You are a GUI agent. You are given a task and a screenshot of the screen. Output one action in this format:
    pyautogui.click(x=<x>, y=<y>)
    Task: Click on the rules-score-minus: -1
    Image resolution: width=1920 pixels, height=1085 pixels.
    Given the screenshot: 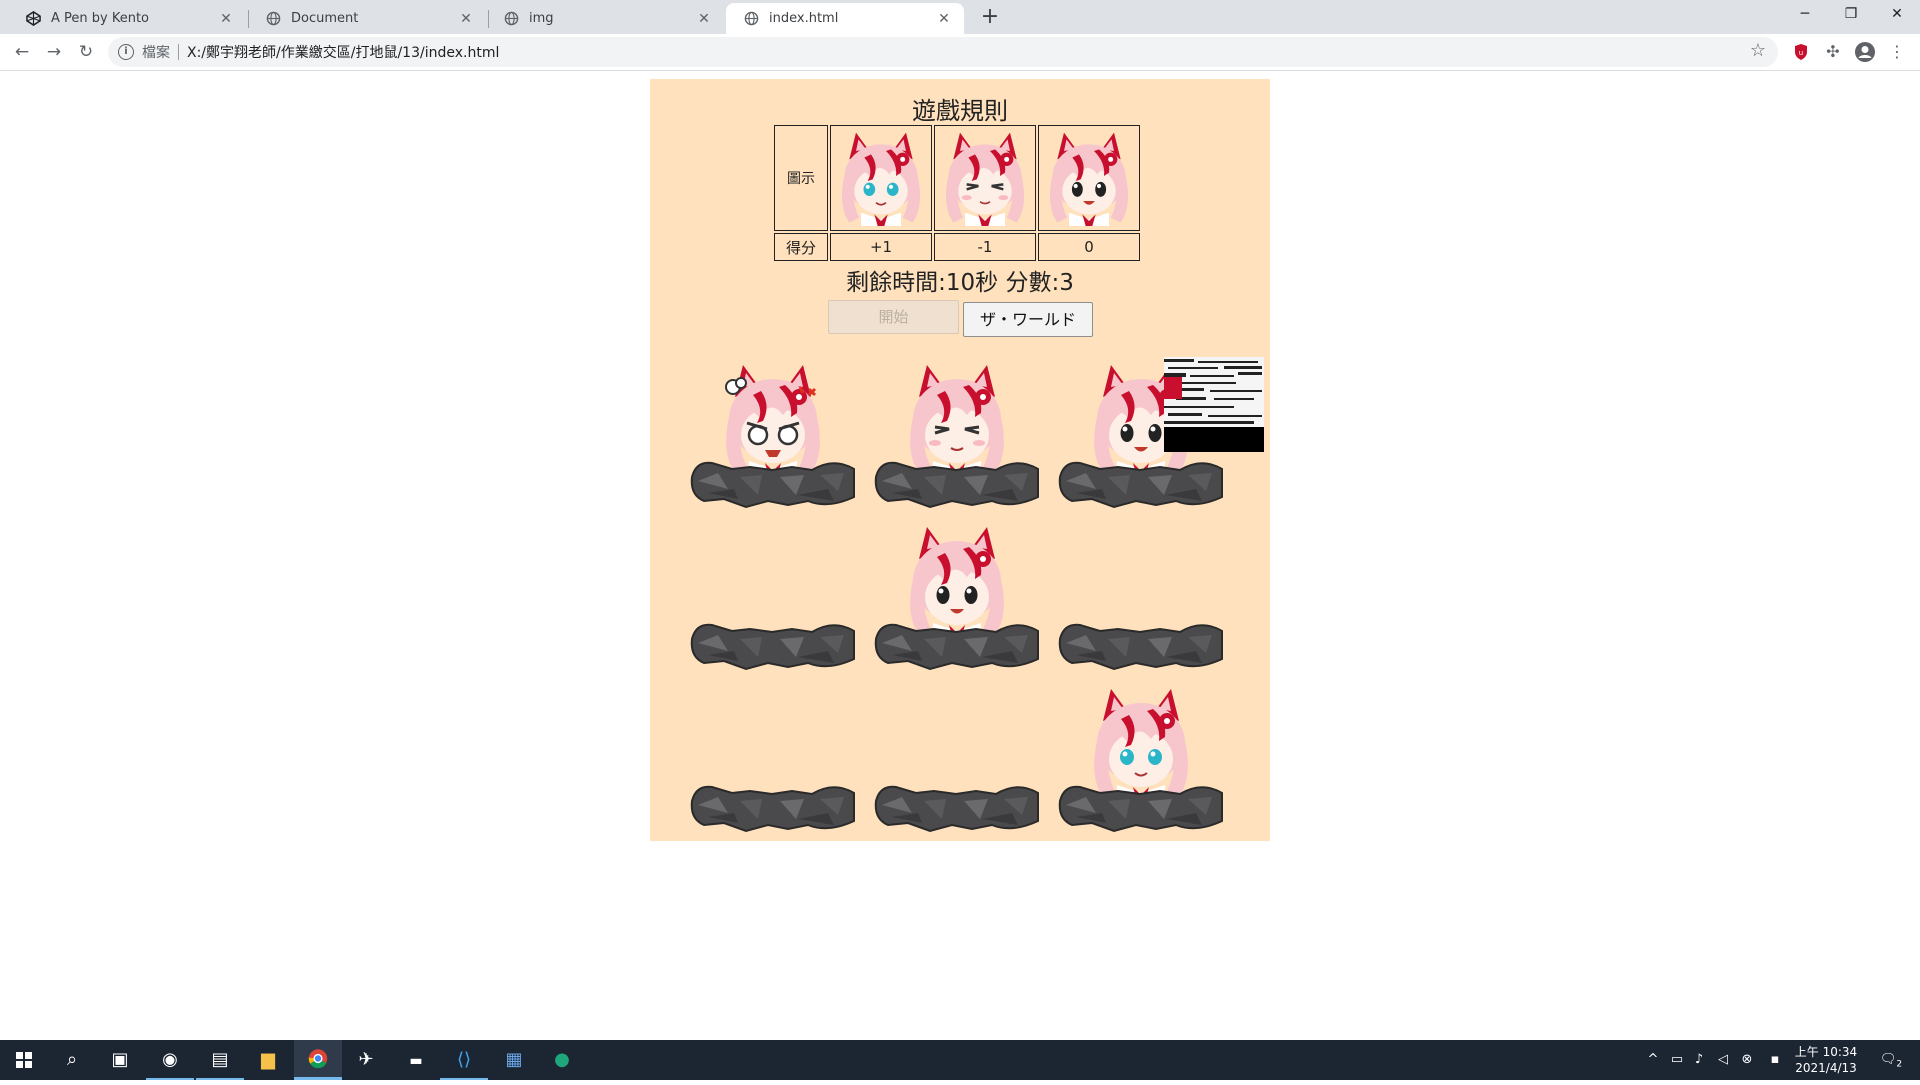 What is the action you would take?
    pyautogui.click(x=985, y=247)
    